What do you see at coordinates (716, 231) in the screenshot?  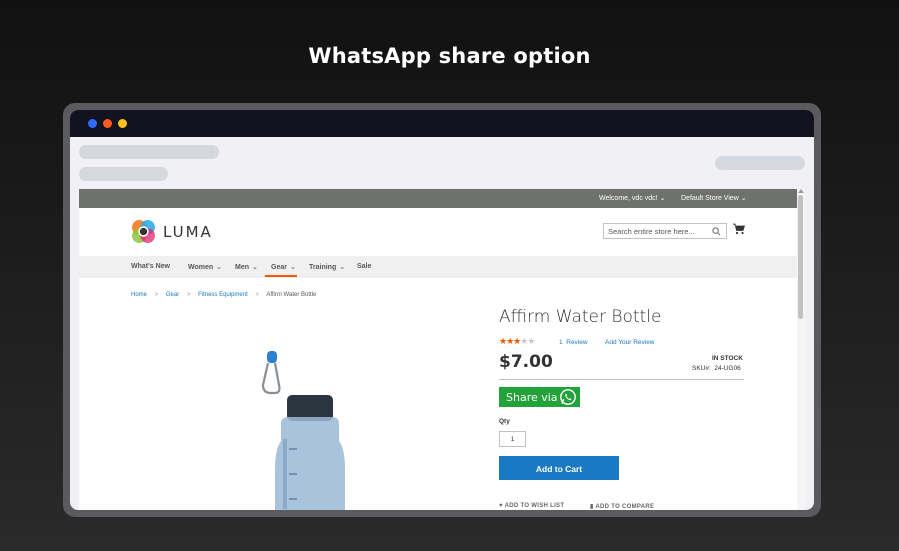 I see `search-icon` at bounding box center [716, 231].